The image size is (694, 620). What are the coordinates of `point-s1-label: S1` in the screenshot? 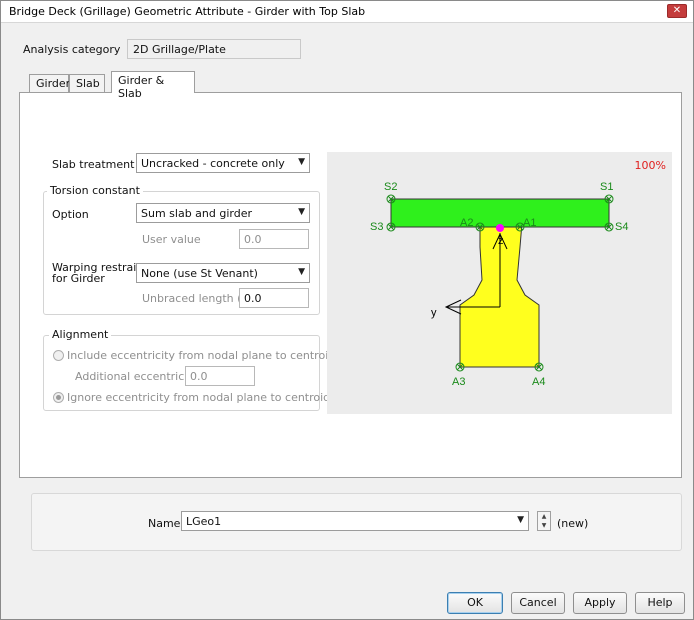 It's located at (606, 187).